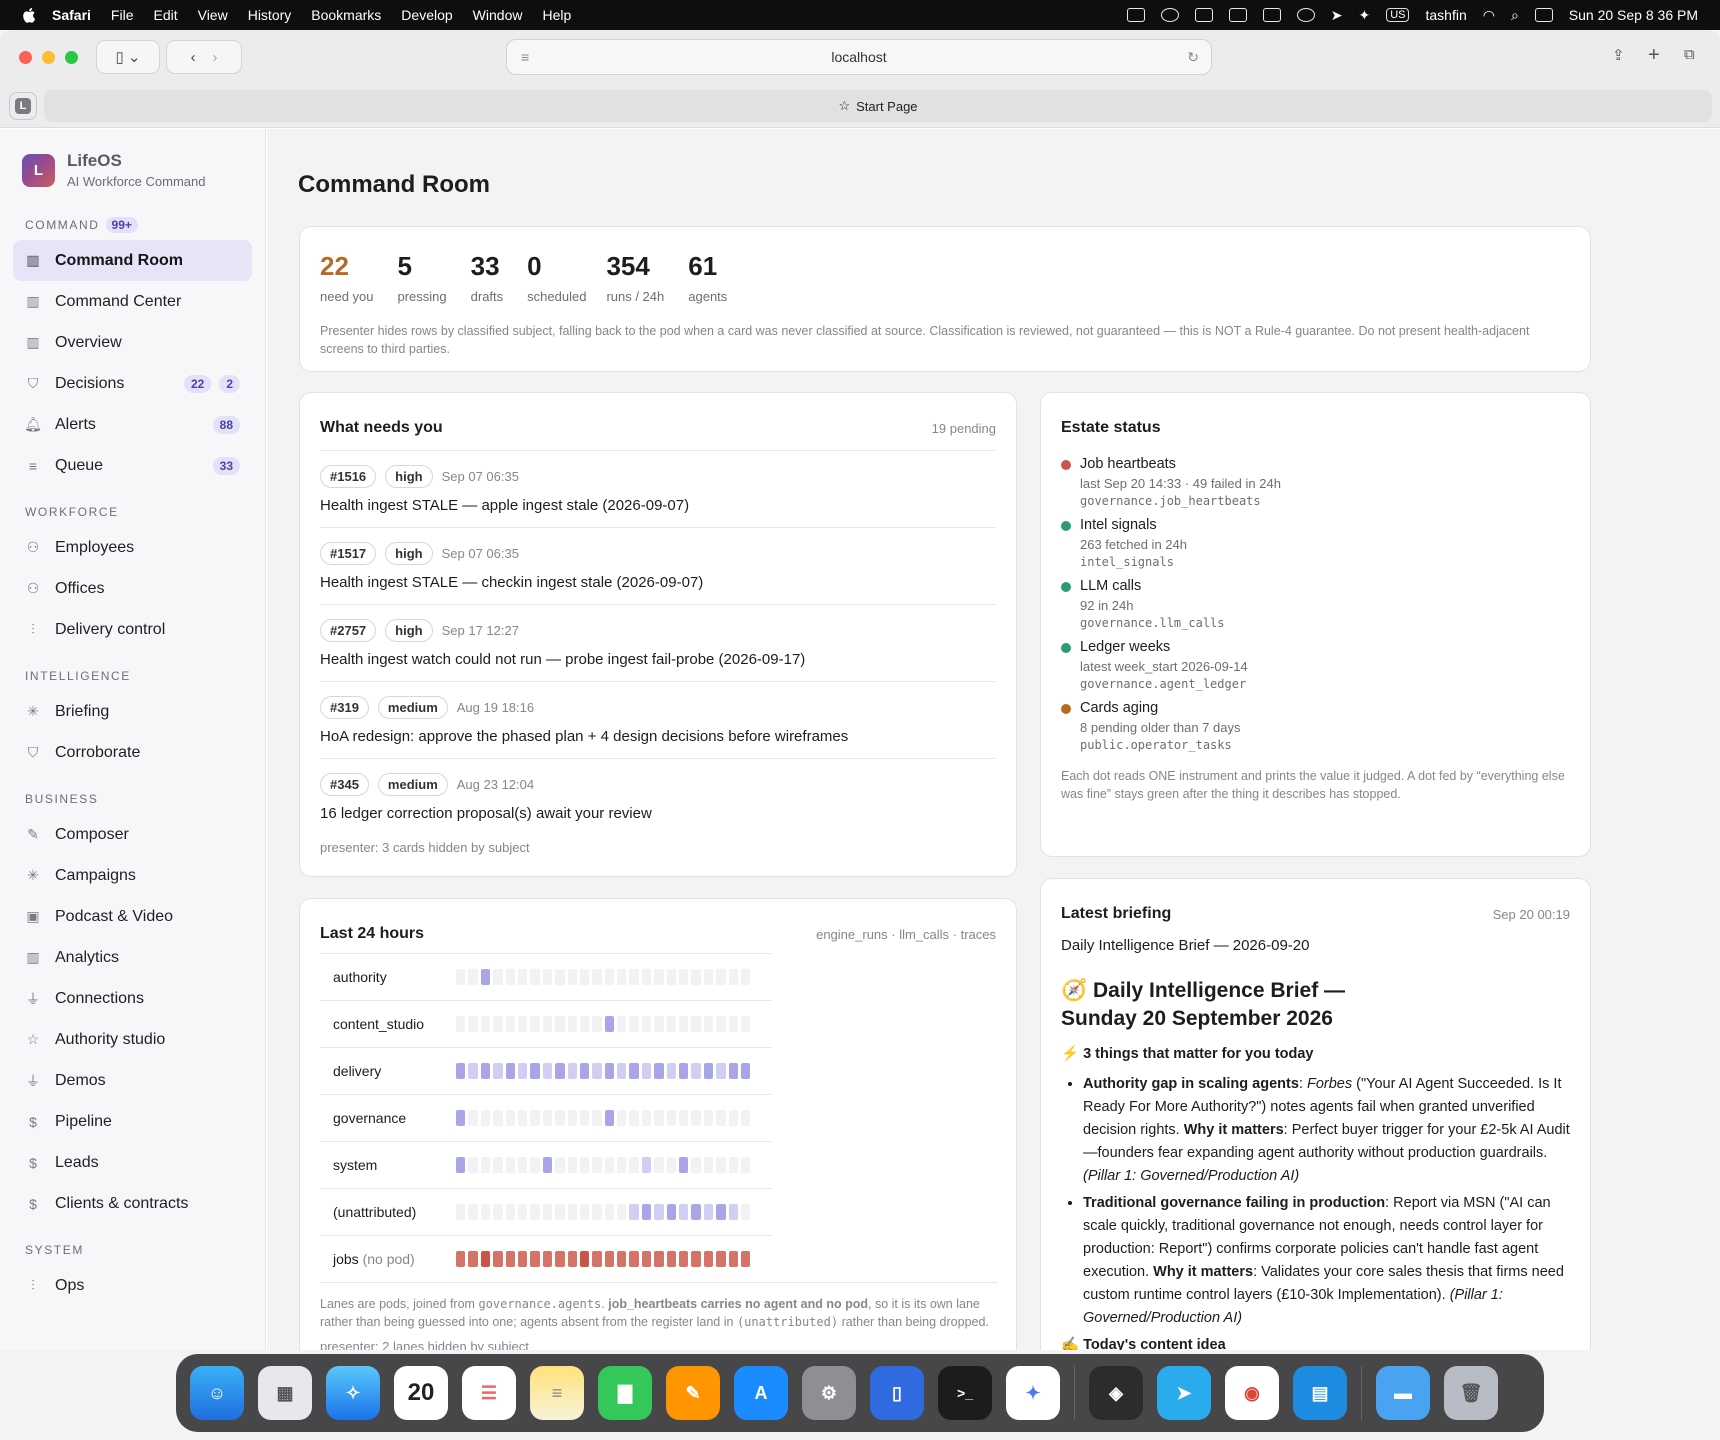 This screenshot has width=1720, height=1440. I want to click on lane-row: jobs (no pod), so click(546, 1258).